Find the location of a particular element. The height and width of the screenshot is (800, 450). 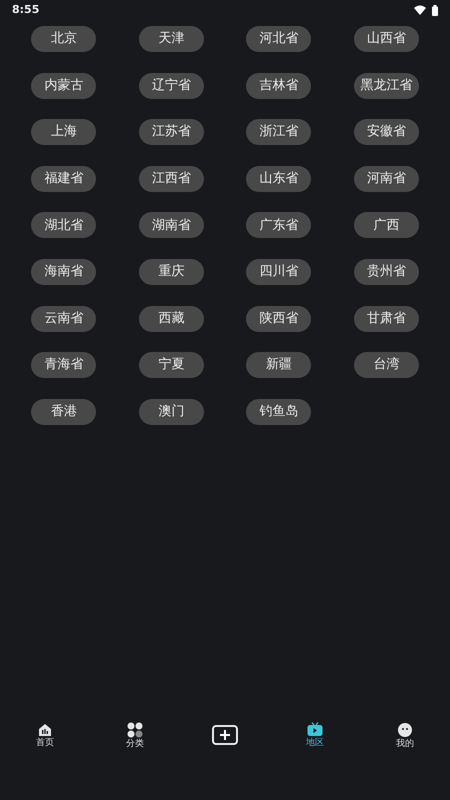

chat-face-icon is located at coordinates (405, 730).